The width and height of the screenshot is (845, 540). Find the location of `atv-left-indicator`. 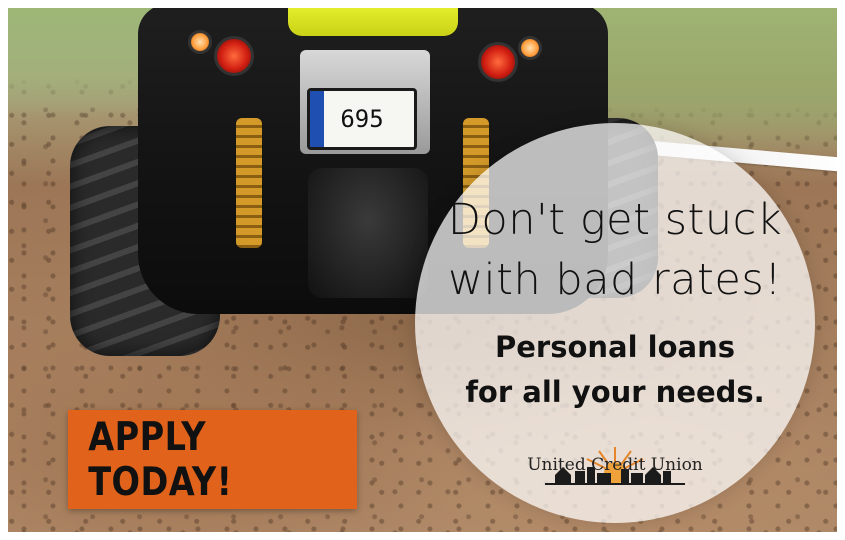

atv-left-indicator is located at coordinates (200, 42).